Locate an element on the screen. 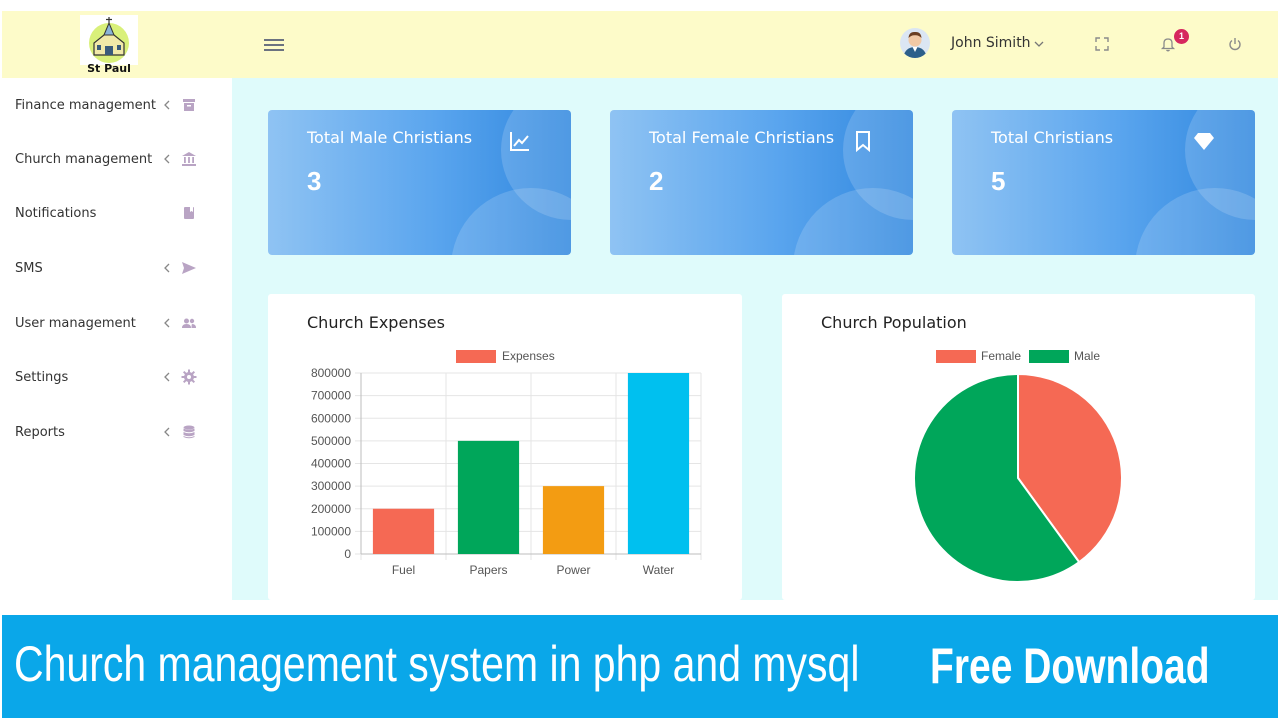  sidebar-item-users: User management is located at coordinates (116, 320).